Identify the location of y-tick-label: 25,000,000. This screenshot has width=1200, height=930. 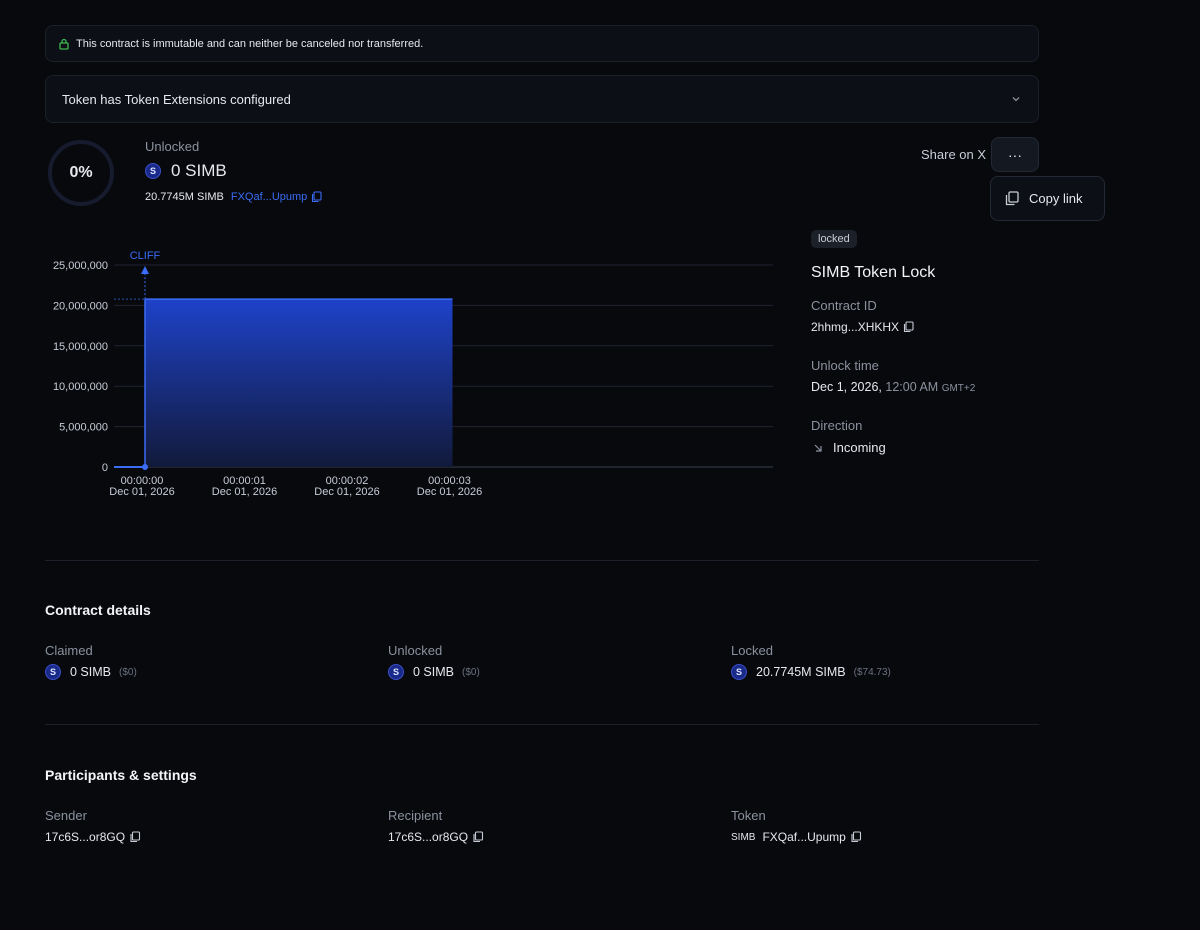
(80, 266).